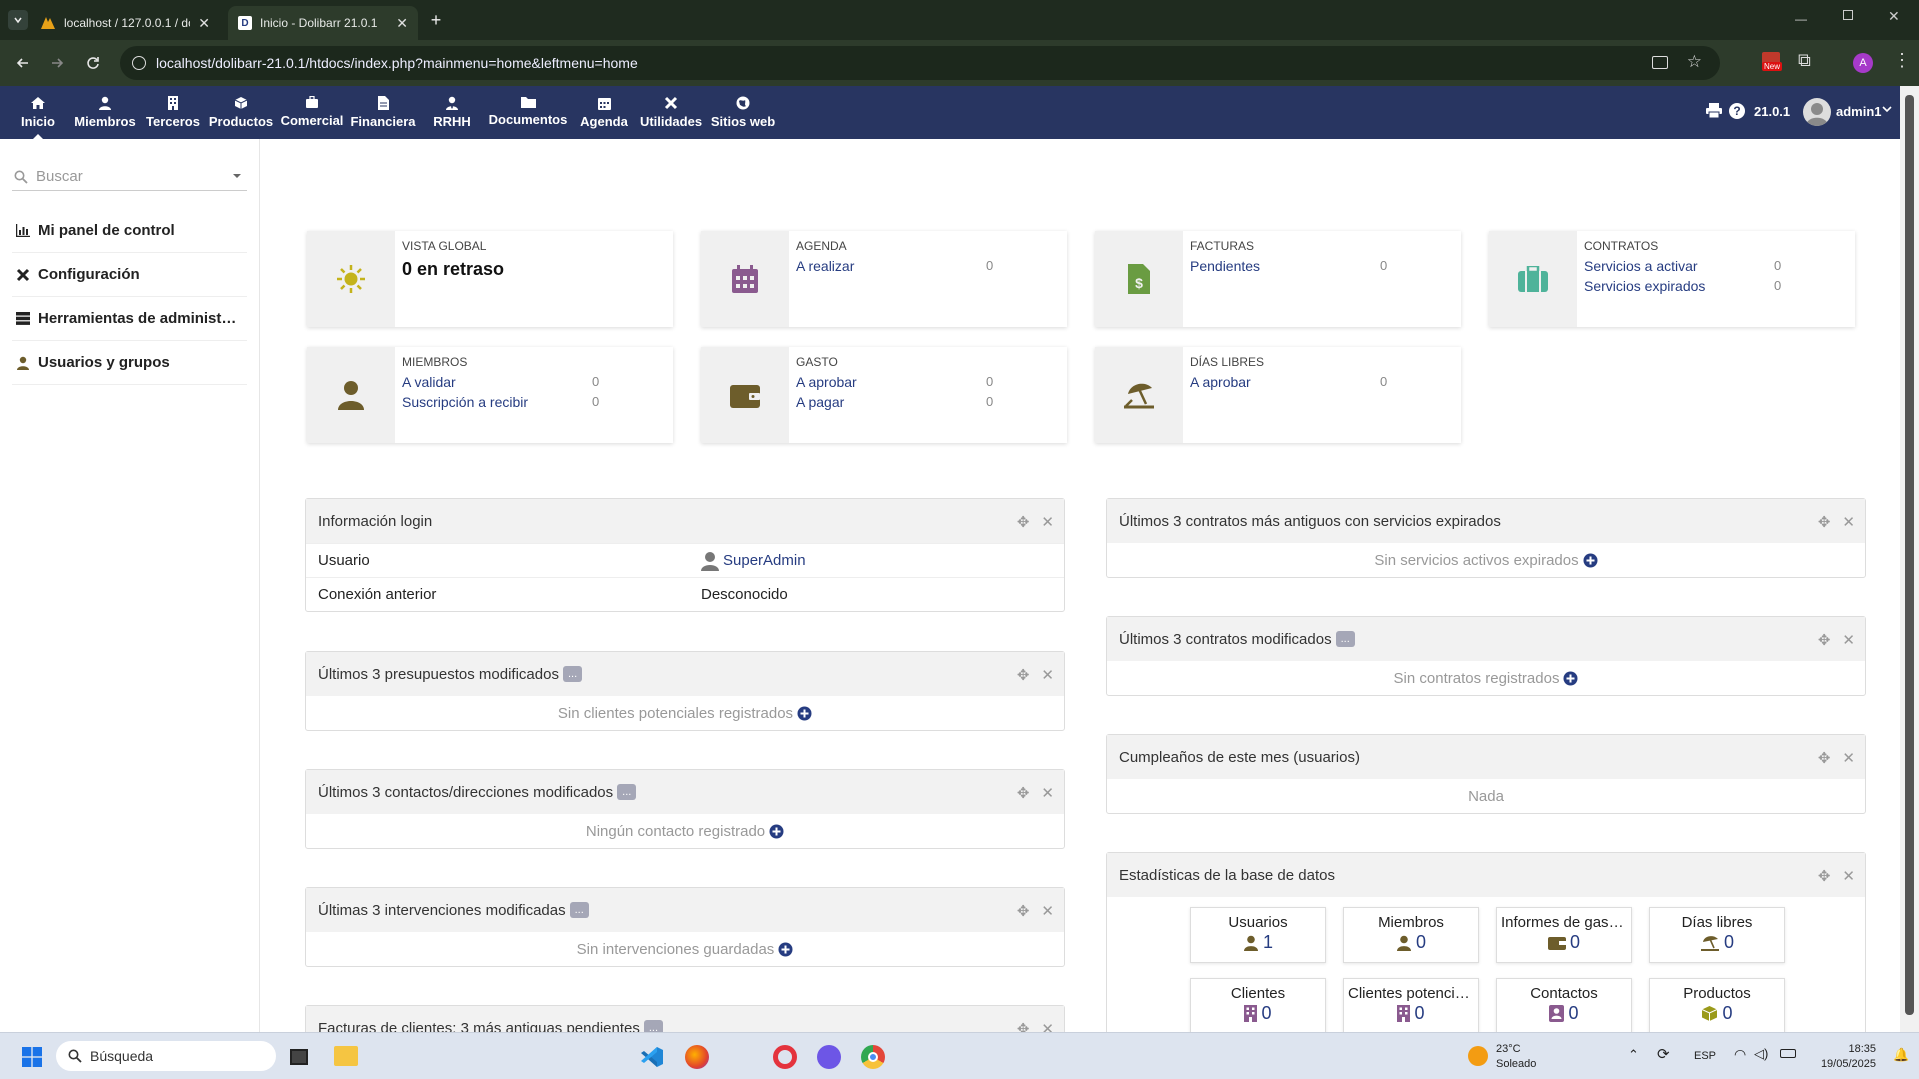 The height and width of the screenshot is (1079, 1919). I want to click on menu-miembros: Miembros, so click(105, 112).